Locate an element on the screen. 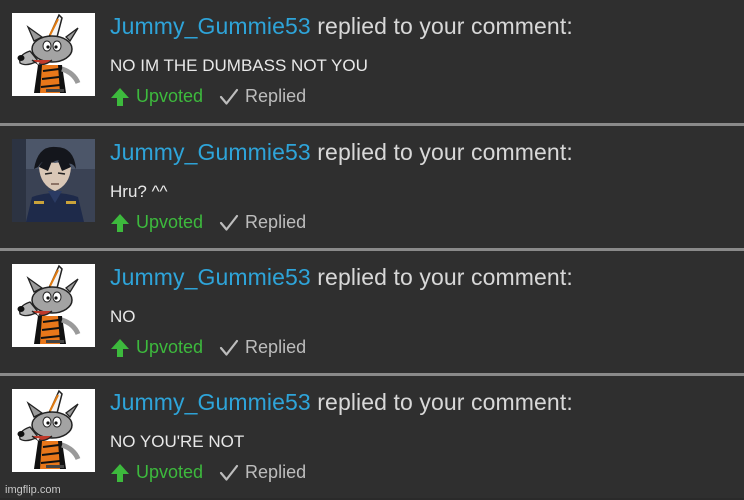  reply-text: NO IM THE DUMBASS NOT YOU is located at coordinates (239, 66).